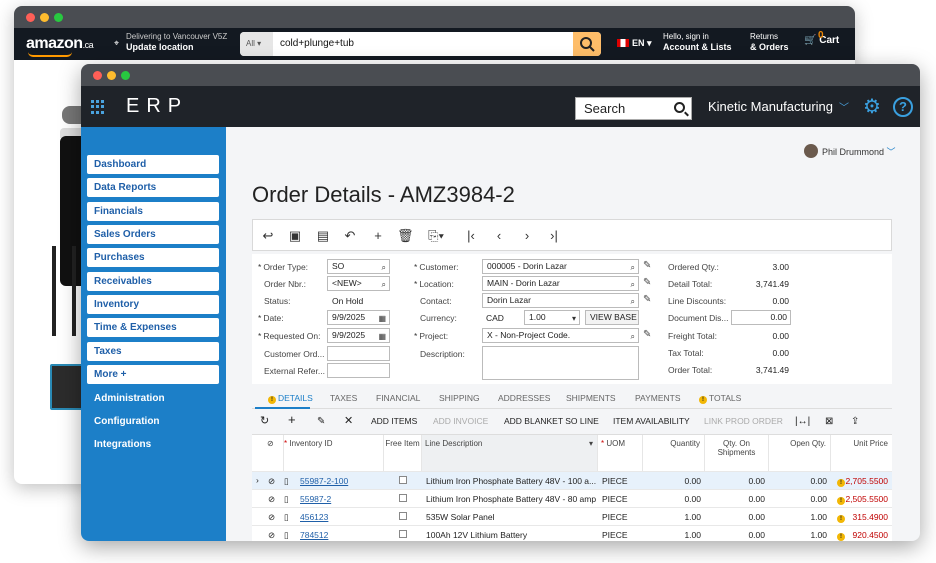 Image resolution: width=936 pixels, height=563 pixels. What do you see at coordinates (658, 398) in the screenshot?
I see `tab-payments: PAYMENTS` at bounding box center [658, 398].